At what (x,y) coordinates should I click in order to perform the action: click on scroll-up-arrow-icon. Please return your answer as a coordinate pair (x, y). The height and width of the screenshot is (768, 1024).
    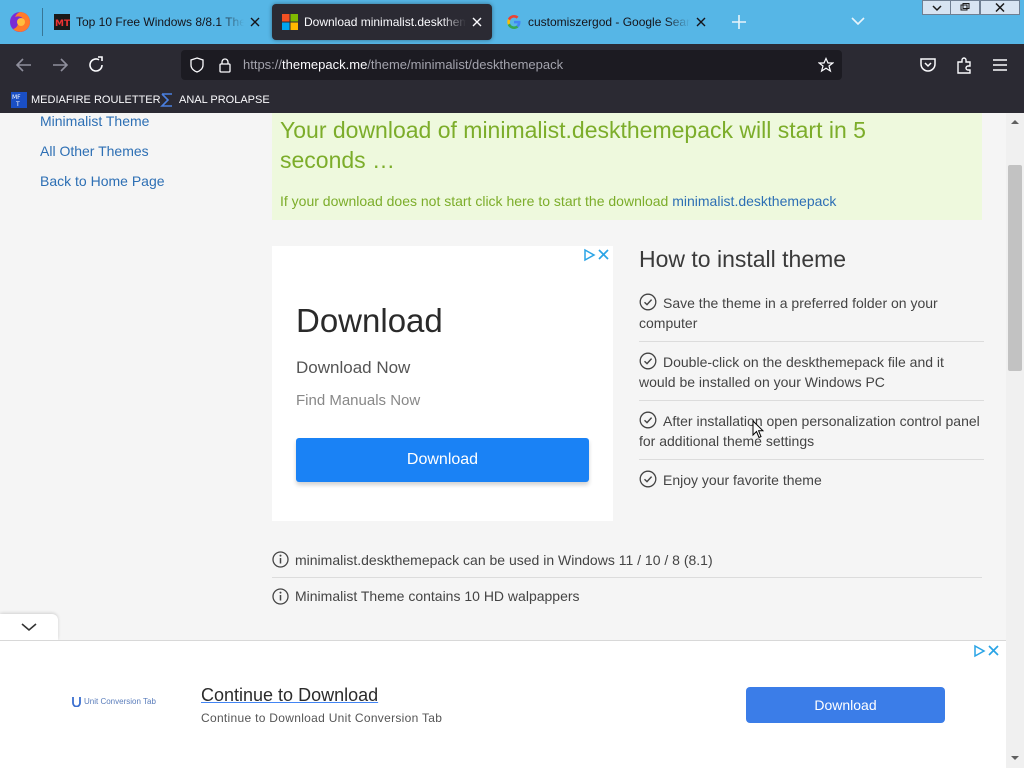
    Looking at the image, I should click on (1015, 122).